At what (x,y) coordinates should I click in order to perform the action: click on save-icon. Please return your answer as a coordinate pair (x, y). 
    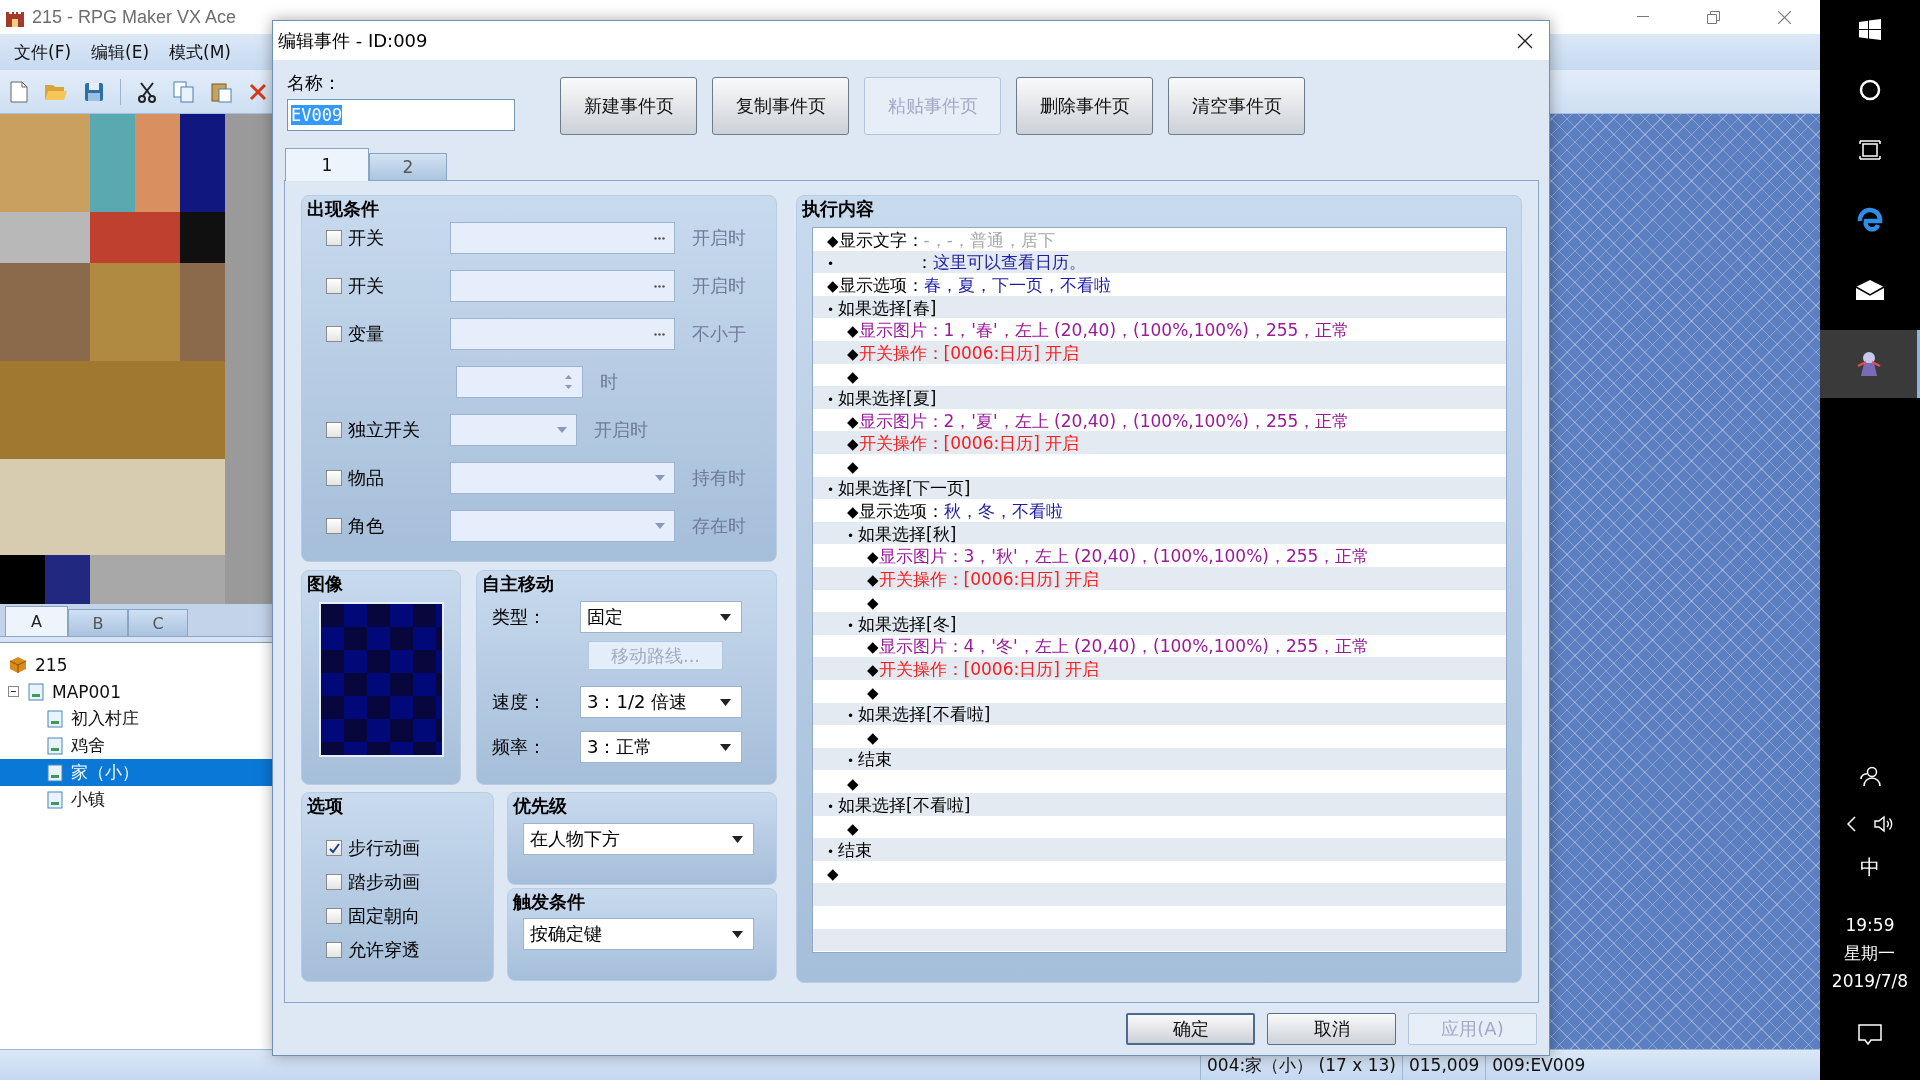
    Looking at the image, I should click on (94, 91).